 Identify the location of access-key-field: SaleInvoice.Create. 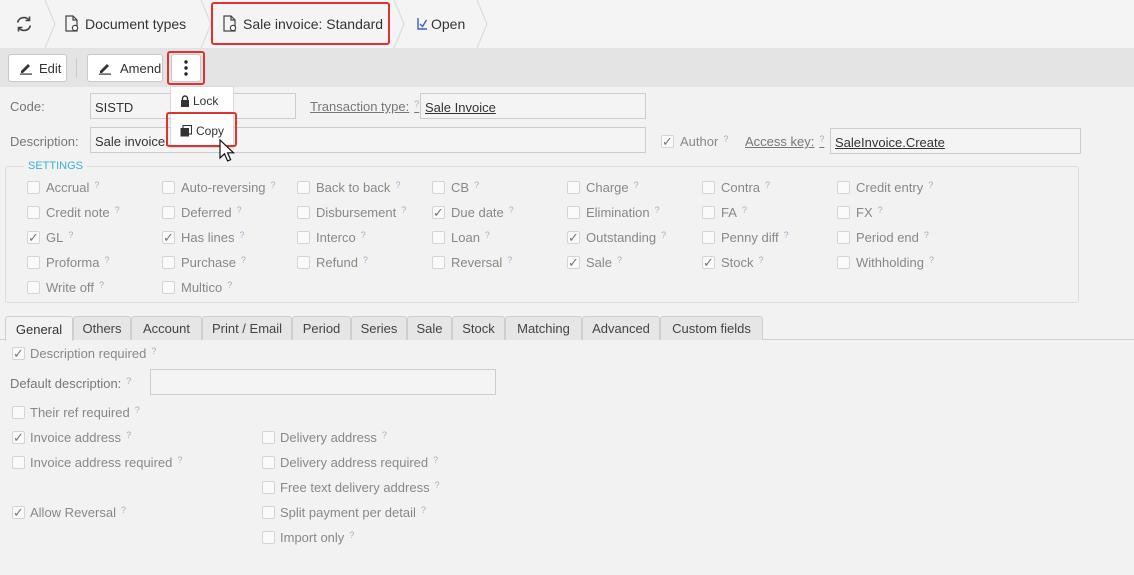
(955, 141).